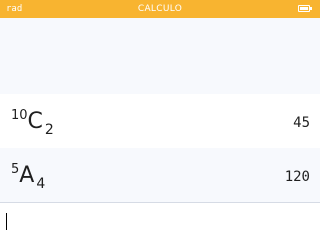 The height and width of the screenshot is (240, 320). I want to click on expression-superscript: 5, so click(15, 169).